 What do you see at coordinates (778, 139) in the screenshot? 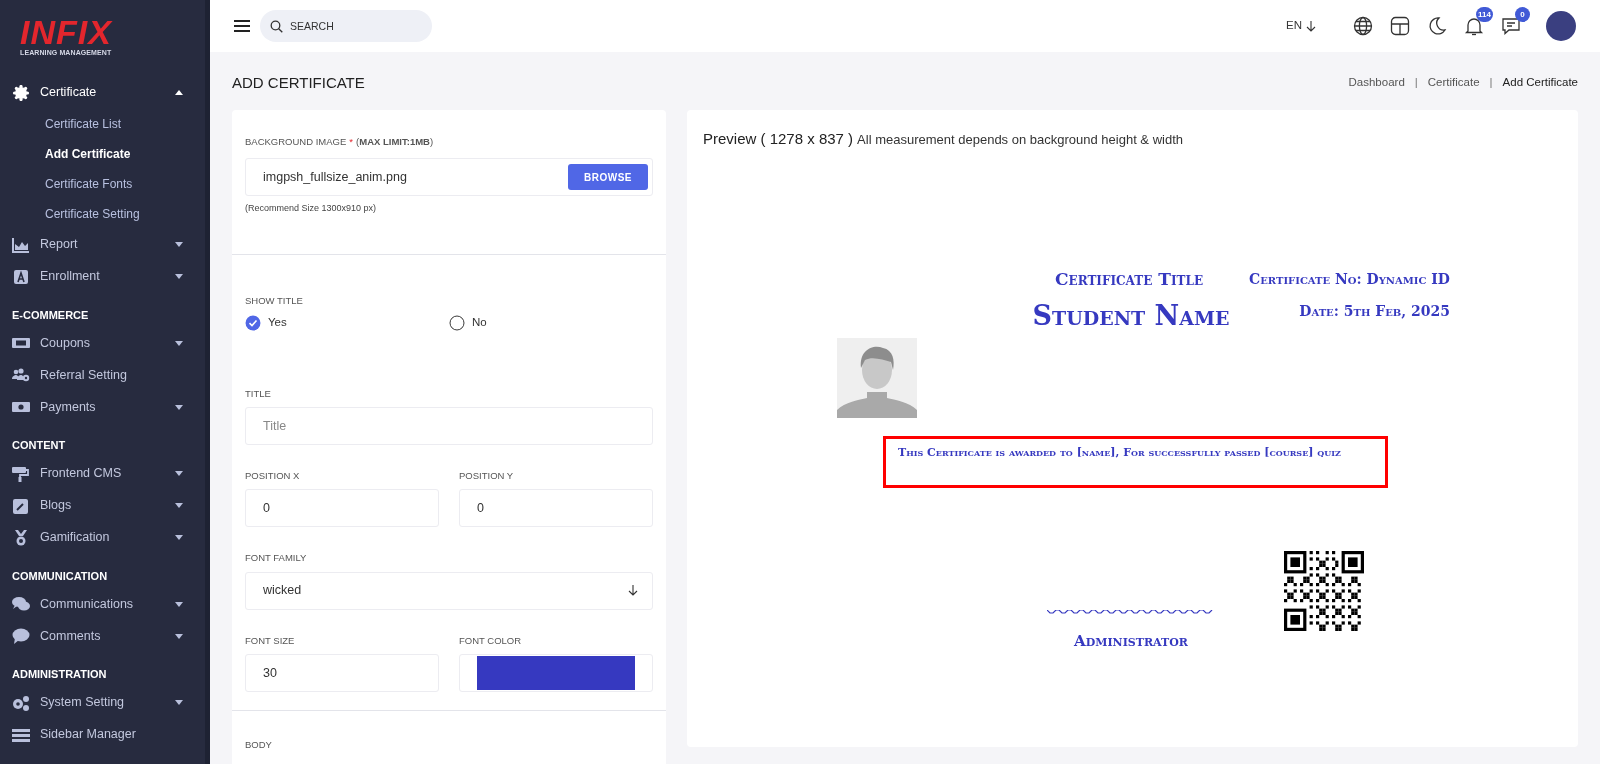
I see `preview-heading: Preview ( 1278 x 837 )` at bounding box center [778, 139].